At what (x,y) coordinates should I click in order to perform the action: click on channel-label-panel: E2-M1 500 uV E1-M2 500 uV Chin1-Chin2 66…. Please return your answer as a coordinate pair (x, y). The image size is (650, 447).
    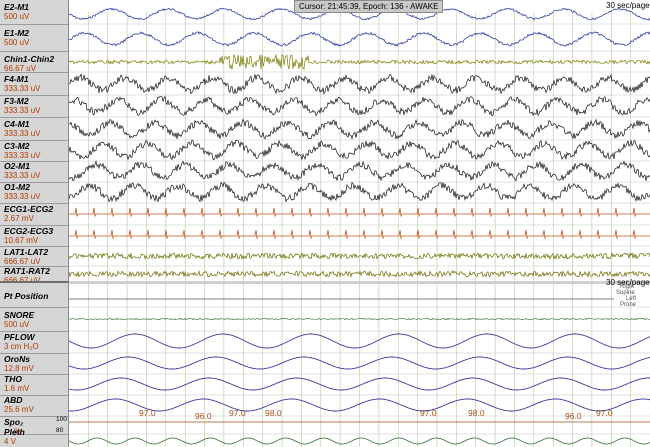
    Looking at the image, I should click on (34, 223).